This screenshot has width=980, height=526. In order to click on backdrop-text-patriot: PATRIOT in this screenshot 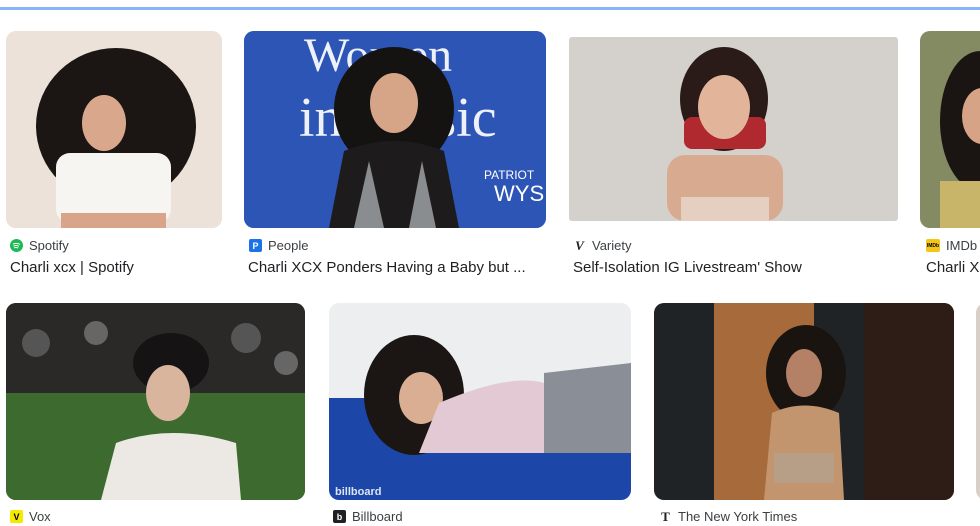, I will do `click(509, 175)`.